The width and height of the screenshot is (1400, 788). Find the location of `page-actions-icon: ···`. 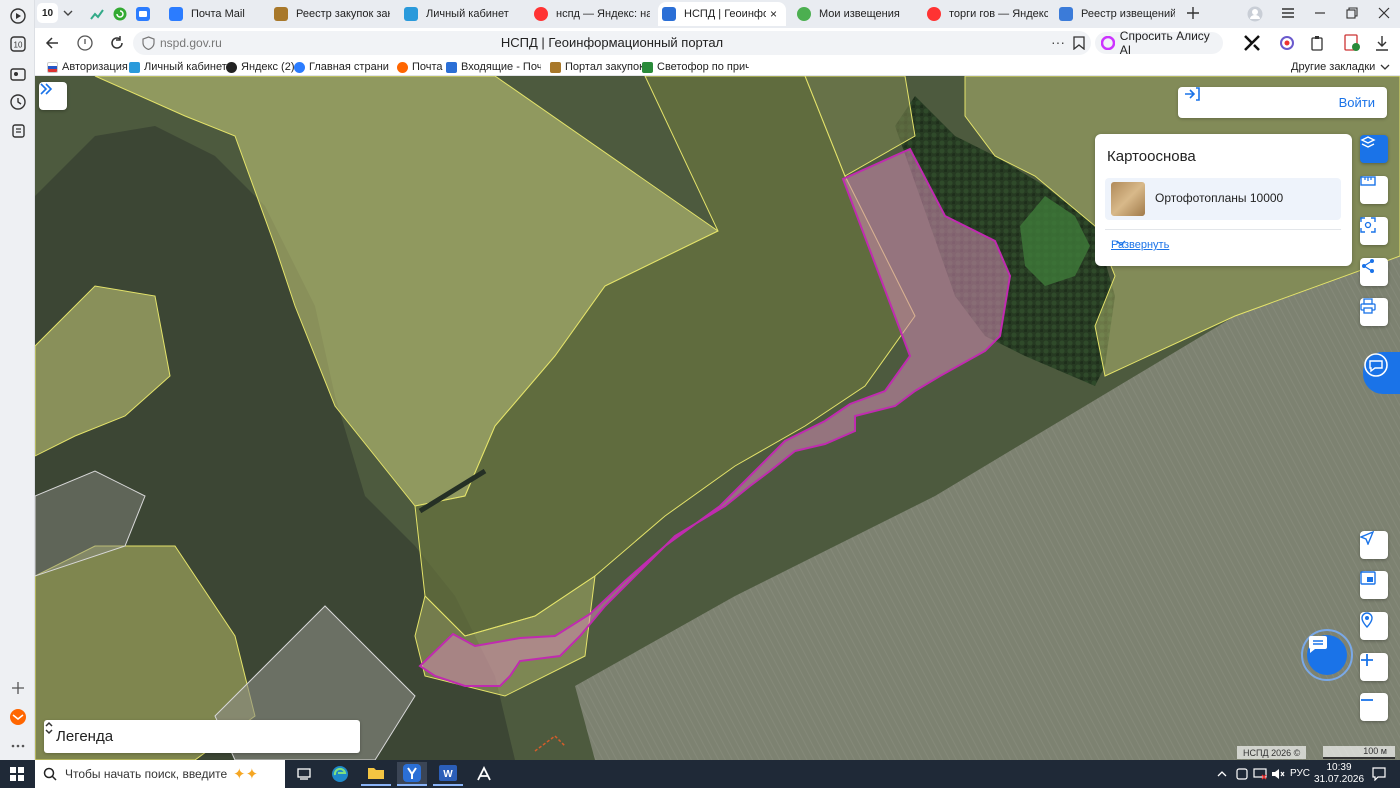

page-actions-icon: ··· is located at coordinates (1058, 42).